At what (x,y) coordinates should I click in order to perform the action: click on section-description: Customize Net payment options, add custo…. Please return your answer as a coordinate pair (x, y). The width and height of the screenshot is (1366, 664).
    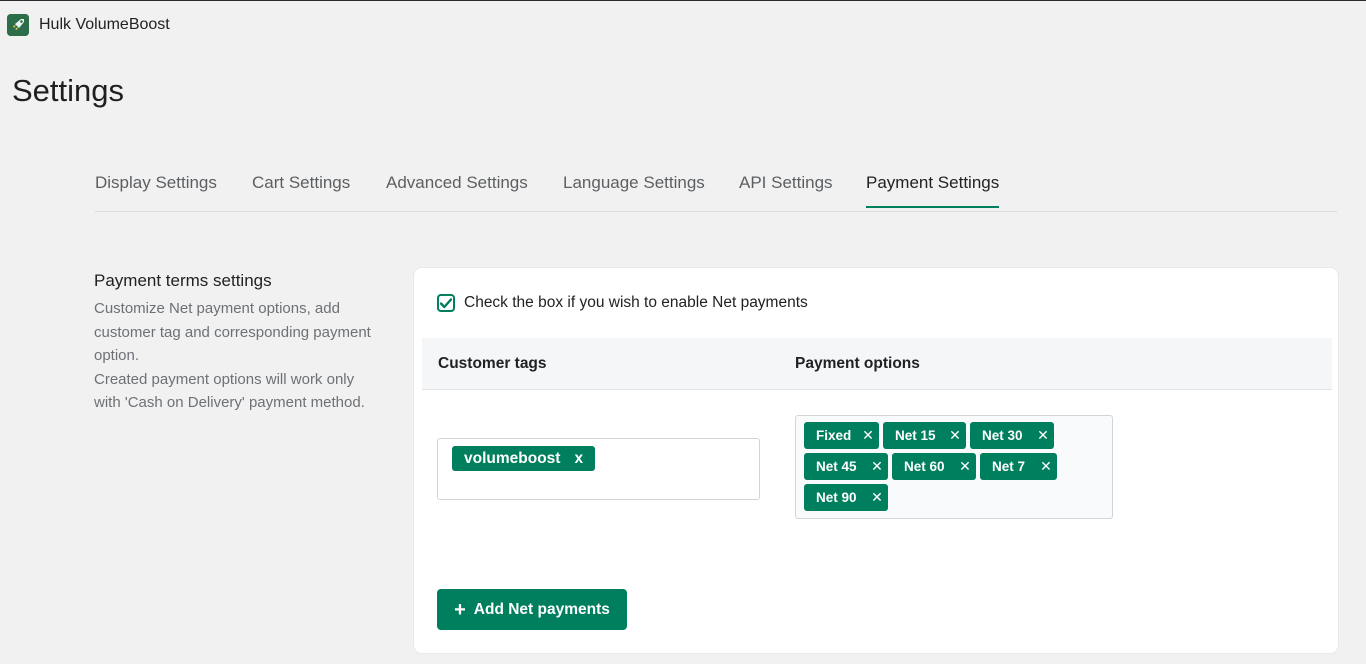
    Looking at the image, I should click on (239, 356).